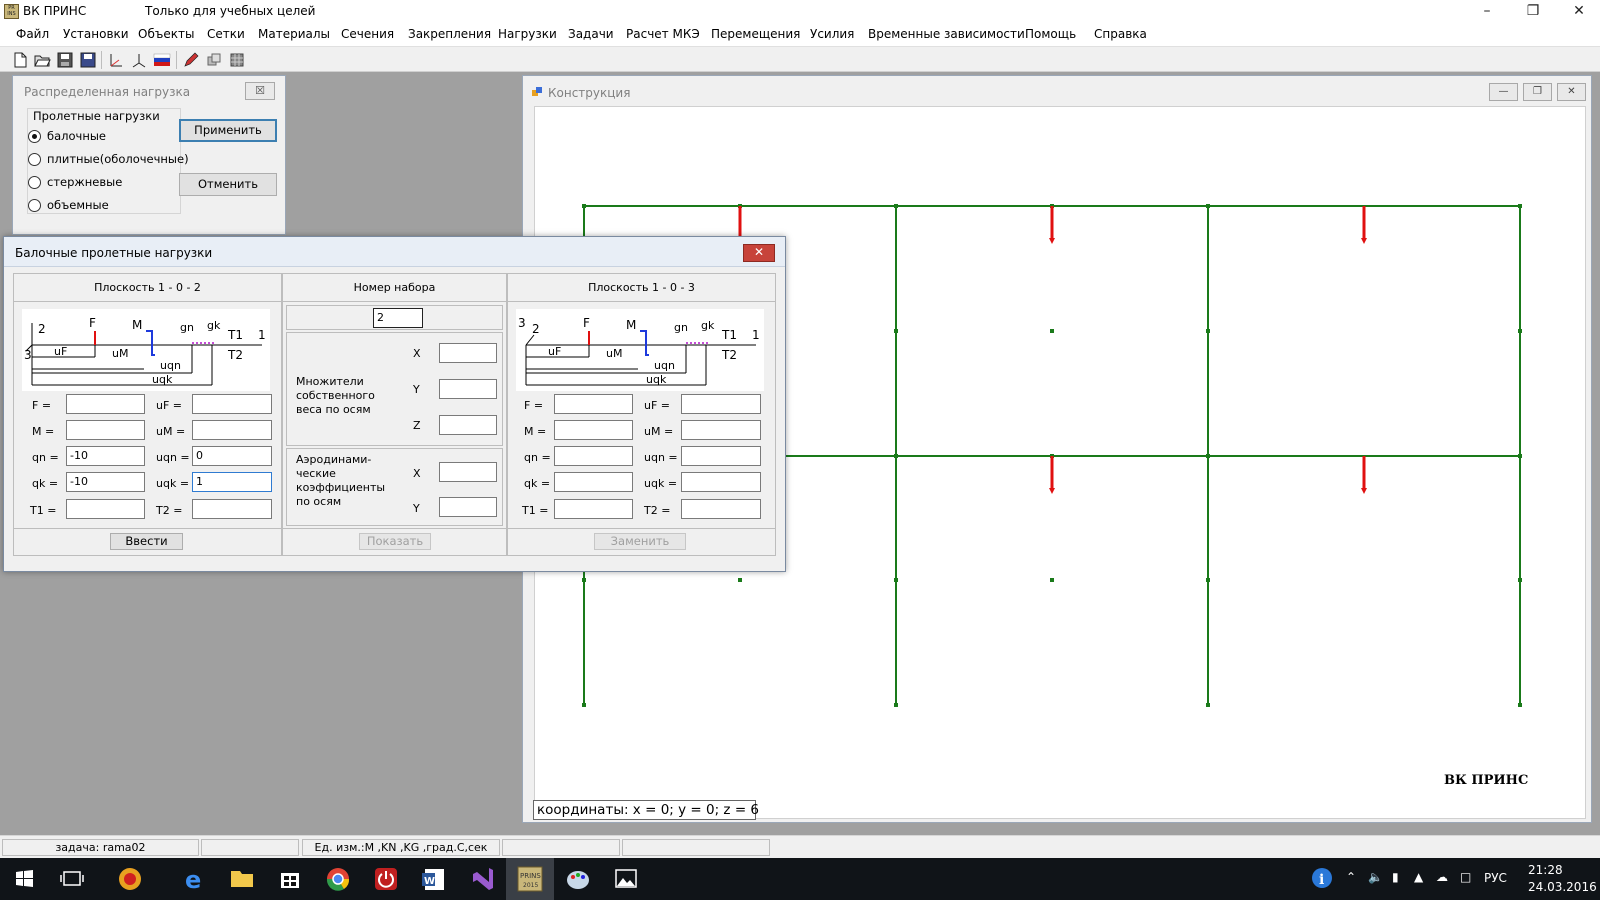 This screenshot has height=900, width=1600. I want to click on menu-sections: Сечения, so click(367, 34).